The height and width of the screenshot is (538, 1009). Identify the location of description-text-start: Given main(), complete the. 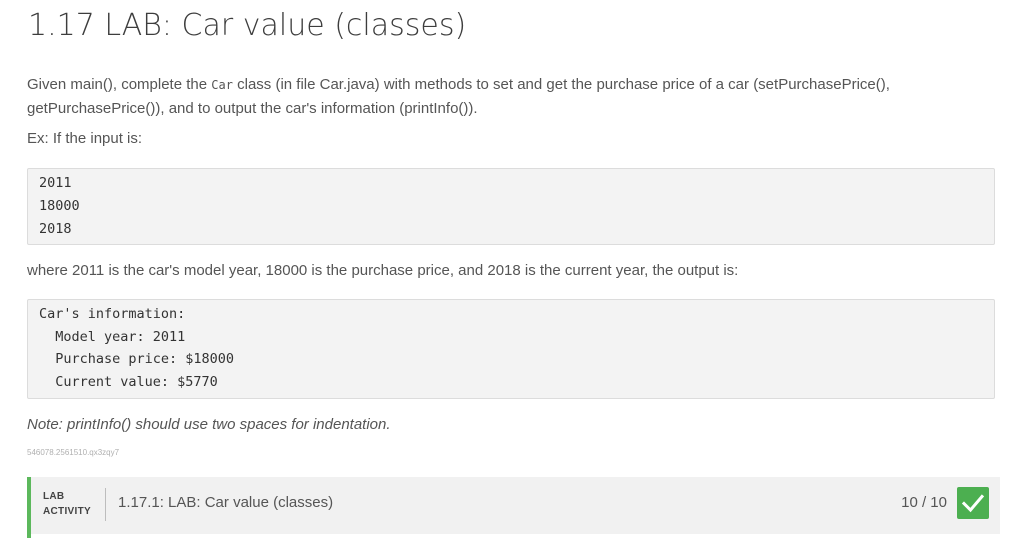
(119, 84).